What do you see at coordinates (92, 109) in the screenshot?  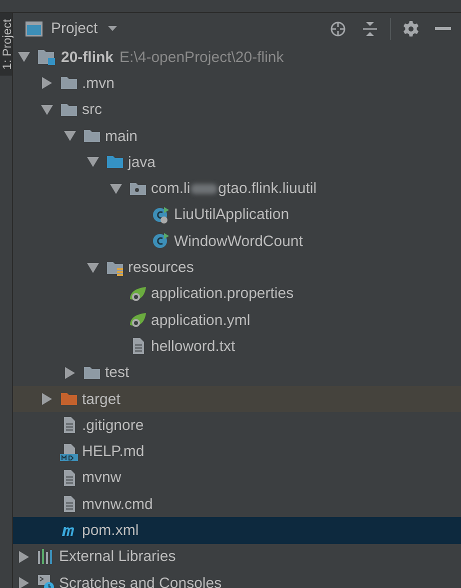 I see `tree-item-label: src` at bounding box center [92, 109].